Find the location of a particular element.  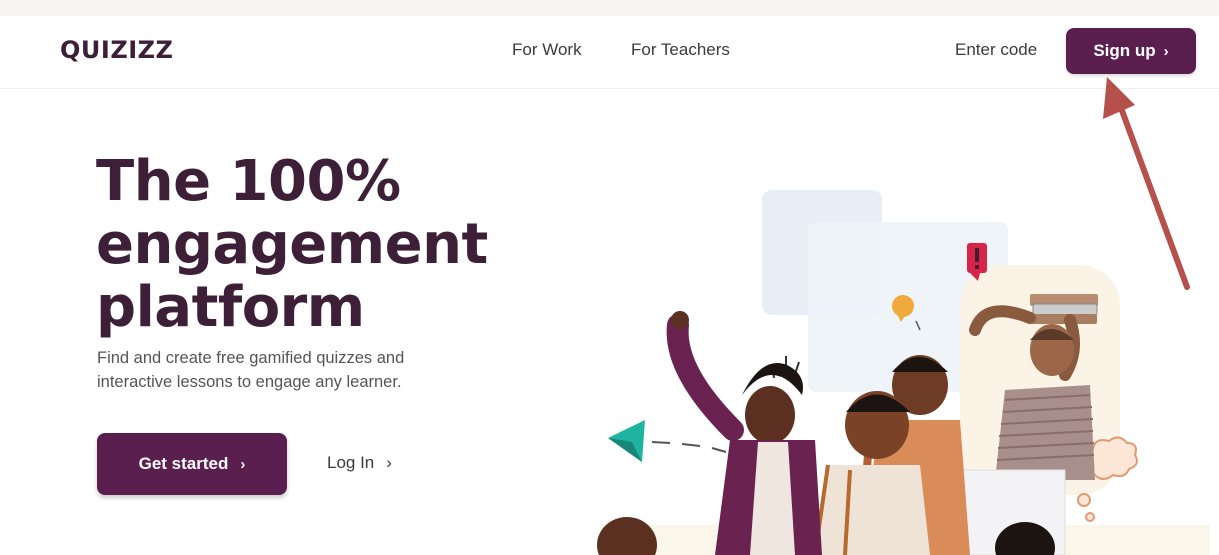

child-front is located at coordinates (871, 473).